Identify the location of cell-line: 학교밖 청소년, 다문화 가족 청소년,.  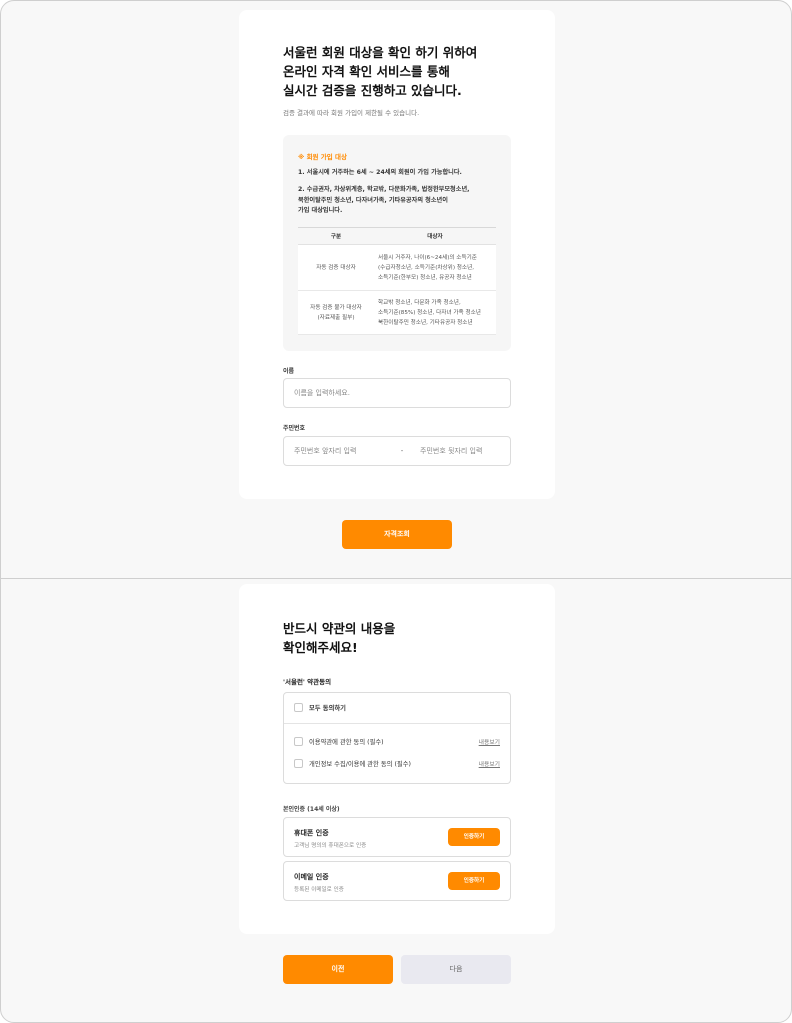
(419, 302).